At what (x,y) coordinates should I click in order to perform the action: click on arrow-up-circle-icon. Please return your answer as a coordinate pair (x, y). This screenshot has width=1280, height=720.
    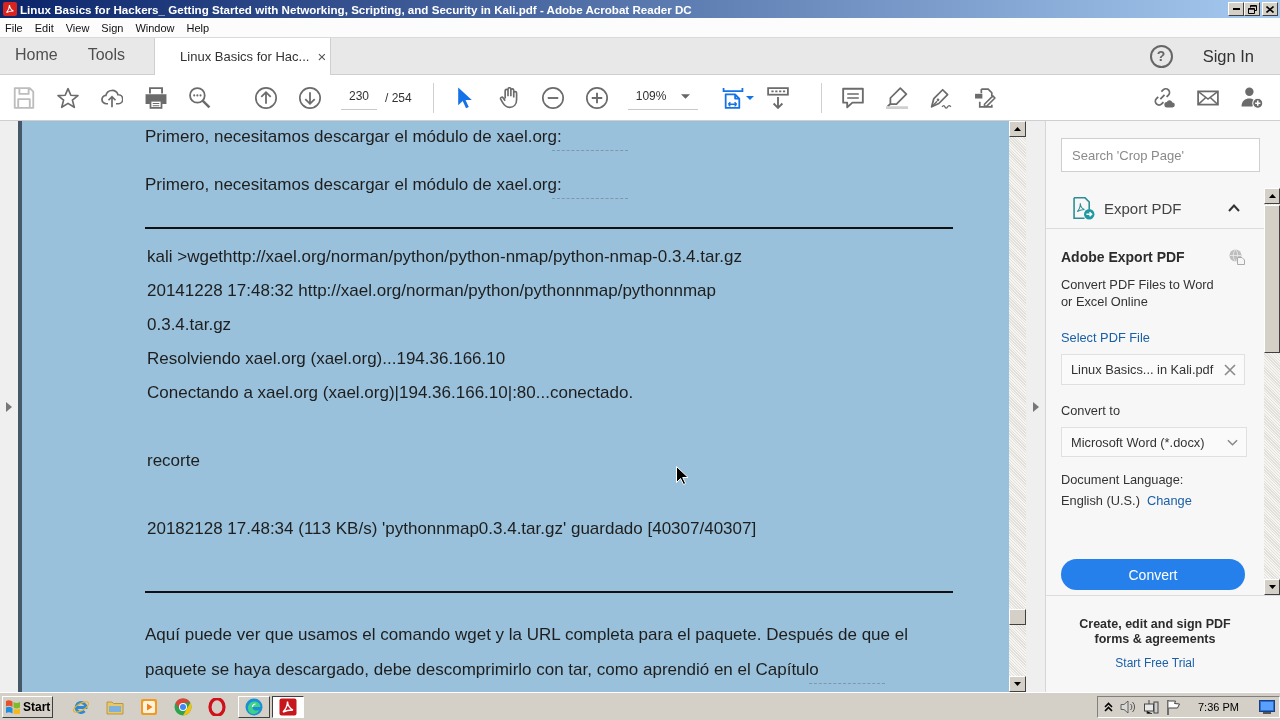
    Looking at the image, I should click on (266, 97).